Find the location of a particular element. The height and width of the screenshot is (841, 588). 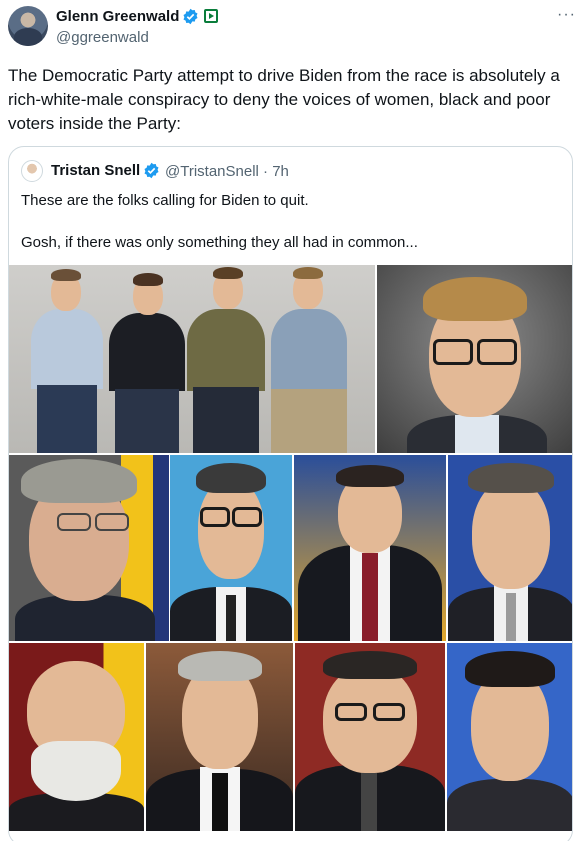

photo-man-gray-tie is located at coordinates (510, 548).